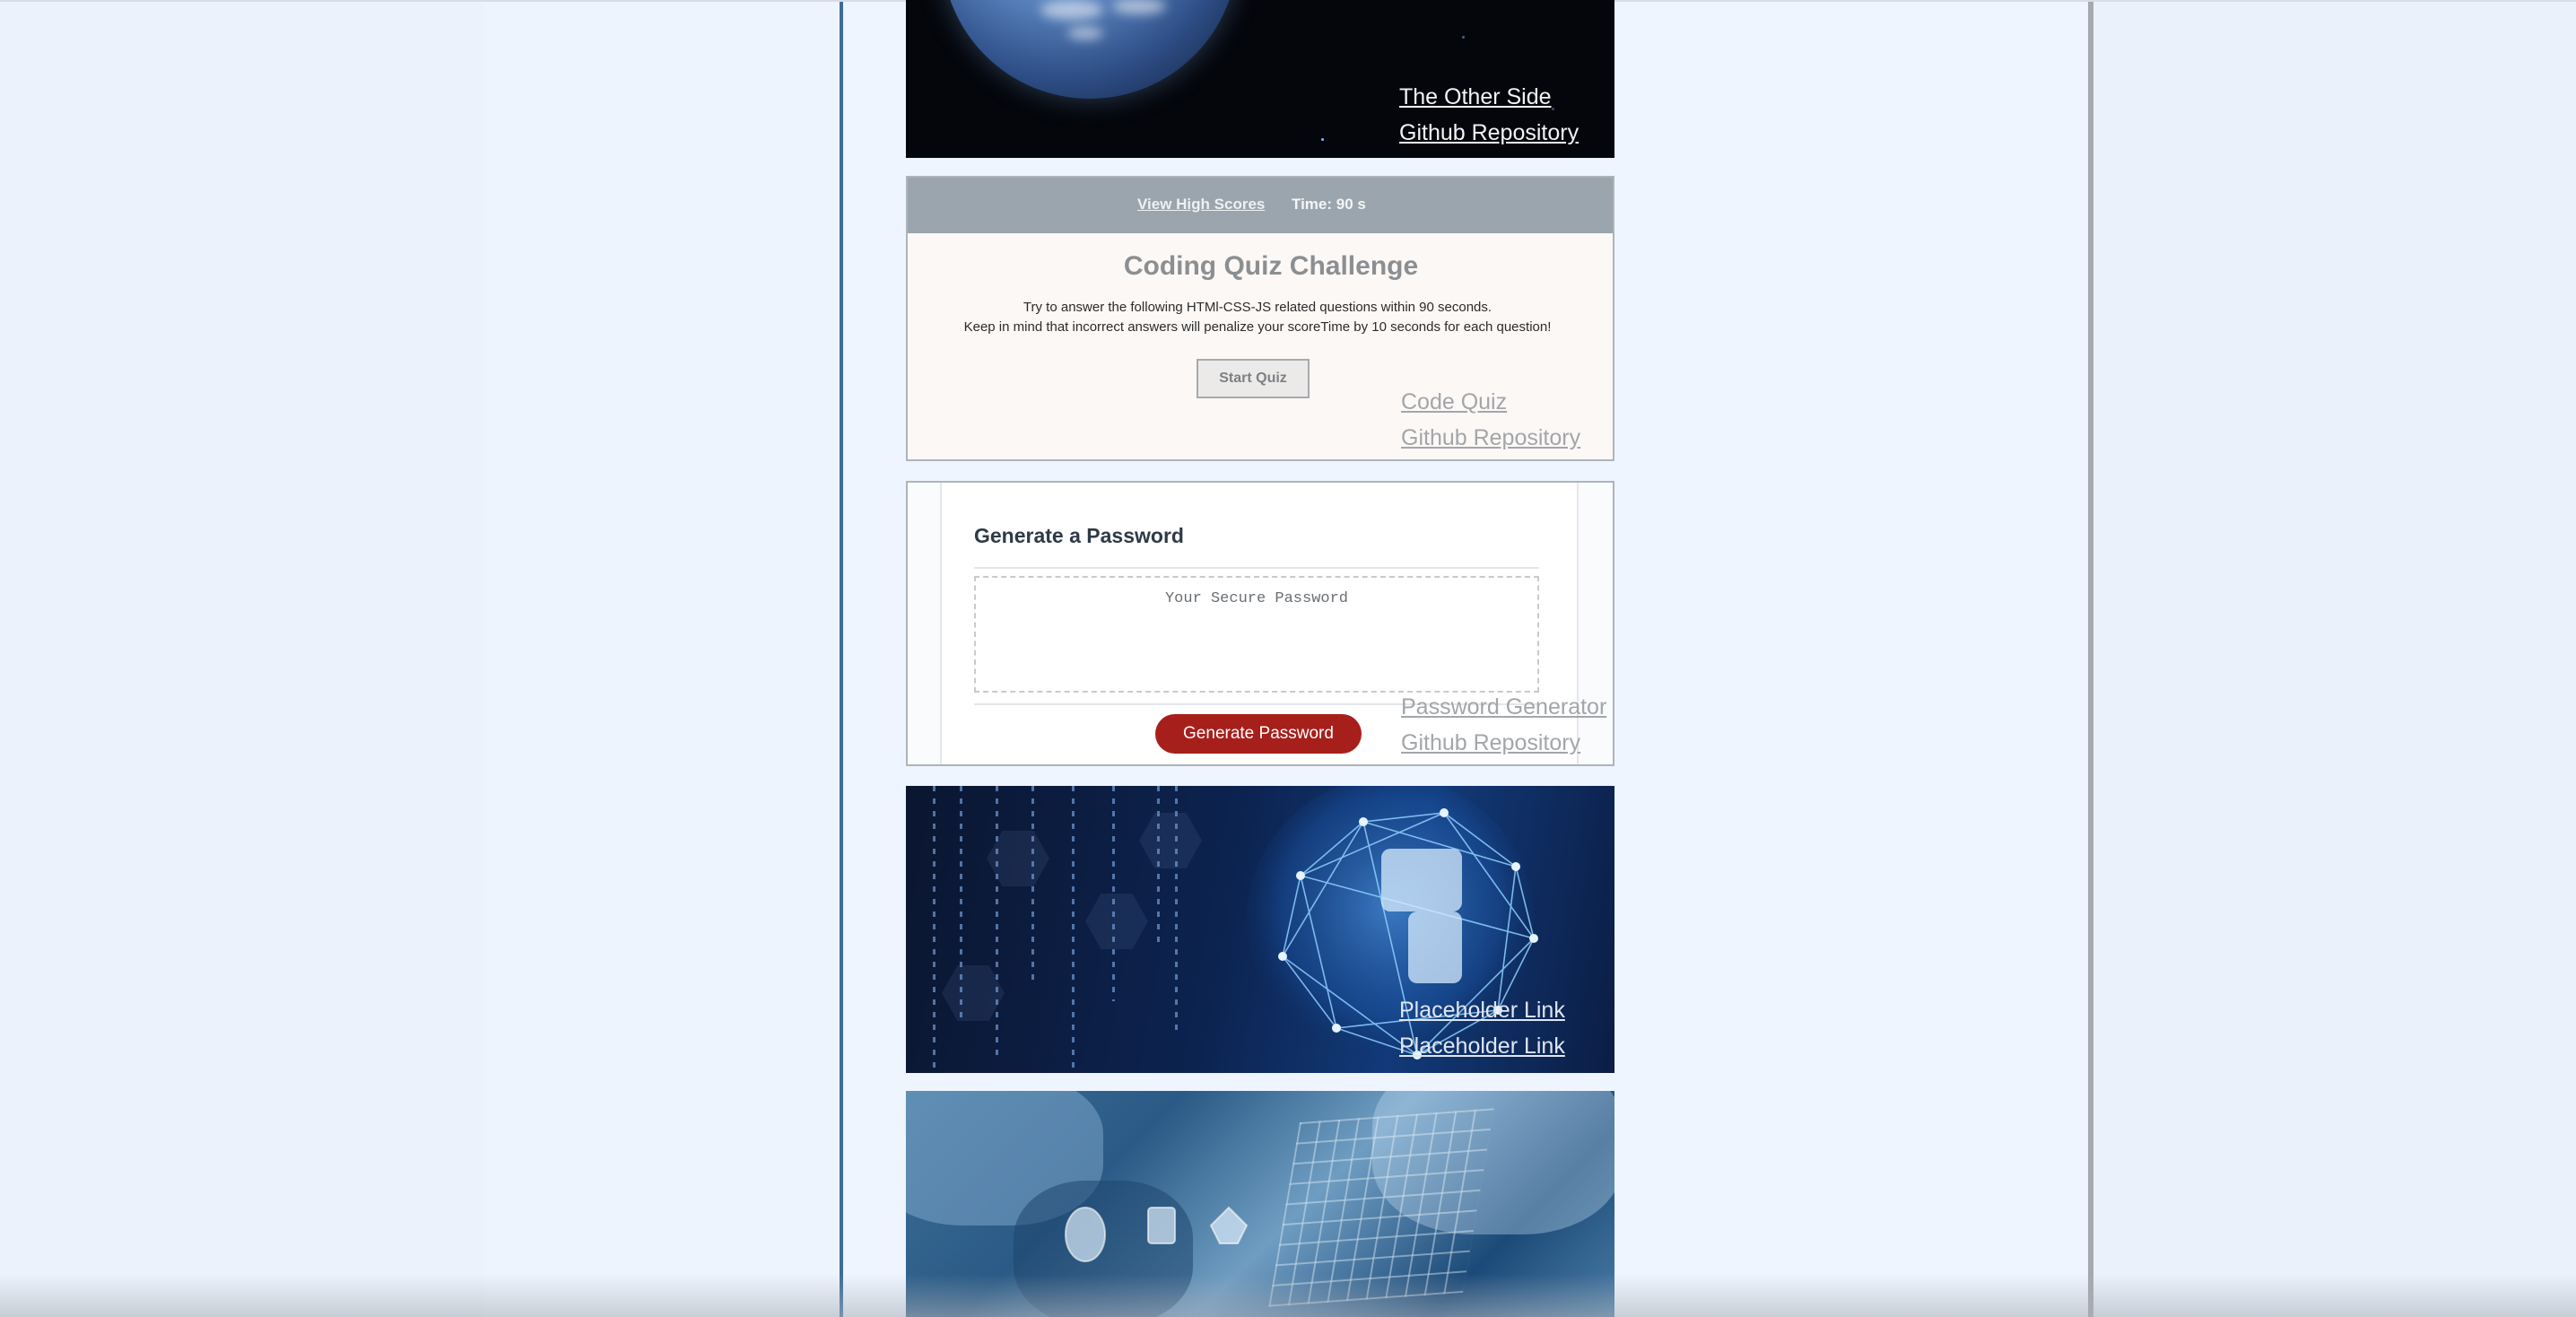 This screenshot has width=2576, height=1317. What do you see at coordinates (1475, 97) in the screenshot?
I see `other-side-link: The Other Side` at bounding box center [1475, 97].